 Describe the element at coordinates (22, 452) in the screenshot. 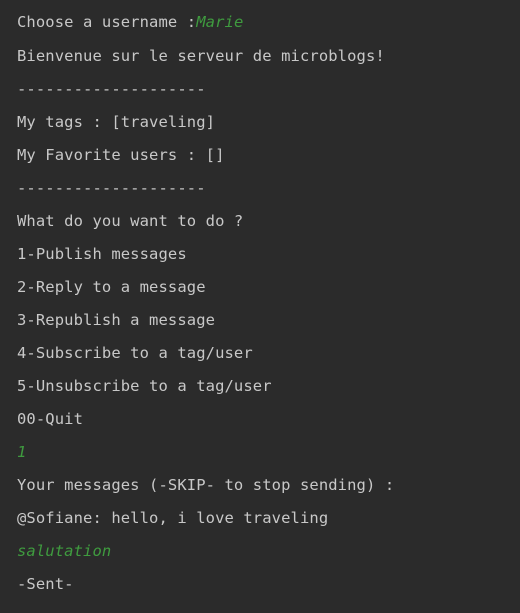

I see `choice-input-value: 1` at that location.